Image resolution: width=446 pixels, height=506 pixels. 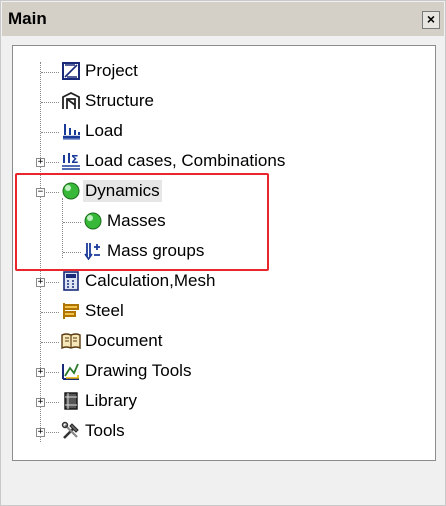 I want to click on tree-item-label: Project, so click(x=111, y=70).